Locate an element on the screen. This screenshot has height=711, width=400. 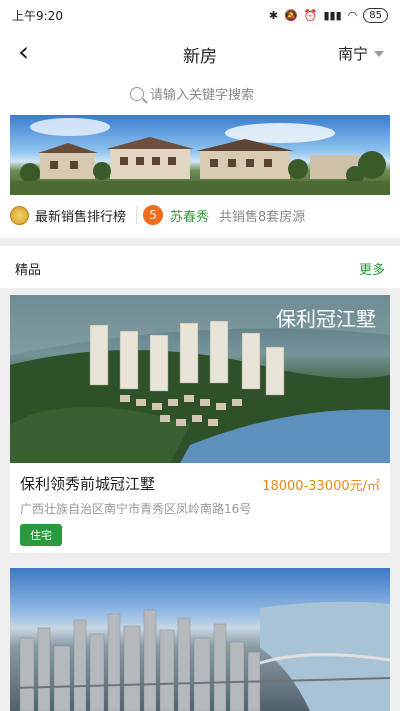
divider is located at coordinates (137, 215).